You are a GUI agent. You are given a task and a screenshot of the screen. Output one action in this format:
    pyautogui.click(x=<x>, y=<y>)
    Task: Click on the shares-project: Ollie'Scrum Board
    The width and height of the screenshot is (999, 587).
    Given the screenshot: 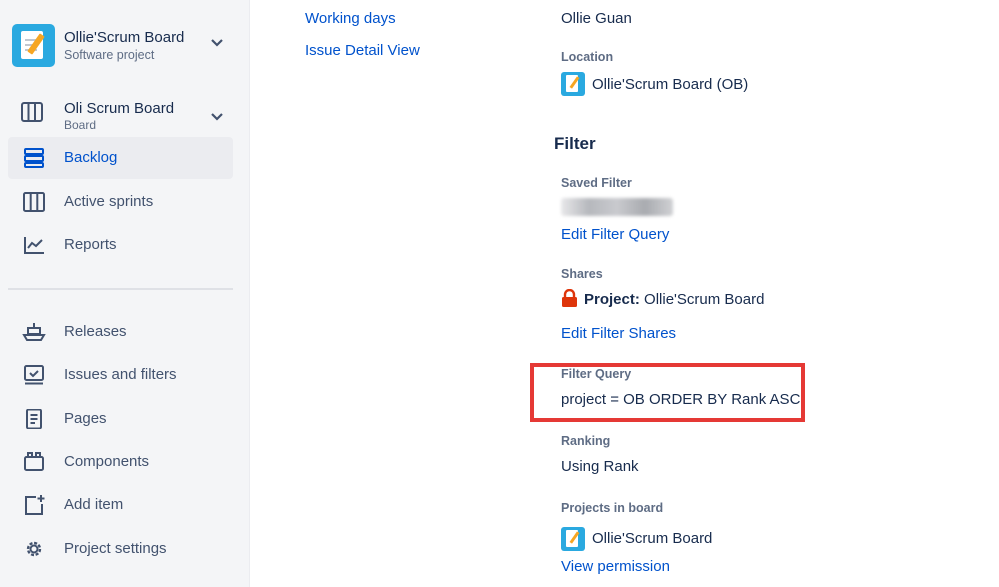 What is the action you would take?
    pyautogui.click(x=704, y=299)
    